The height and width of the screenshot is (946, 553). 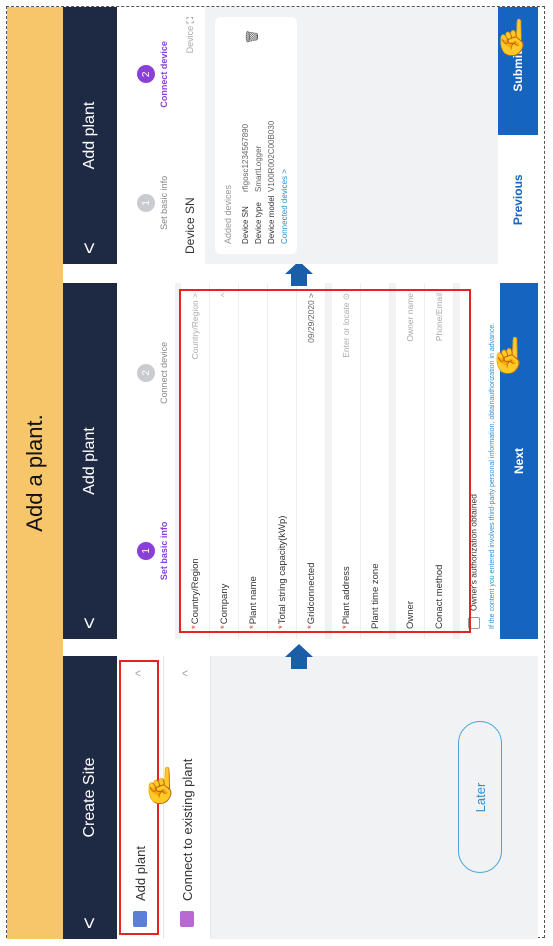 I want to click on device-model-row: Device model V100R002C00B030, so click(x=271, y=135).